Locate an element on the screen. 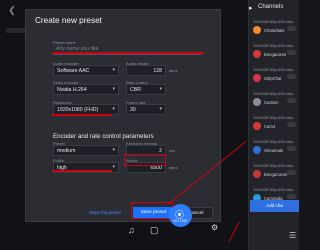 The width and height of the screenshot is (320, 250). rate-control-value: CBR is located at coordinates (135, 90).